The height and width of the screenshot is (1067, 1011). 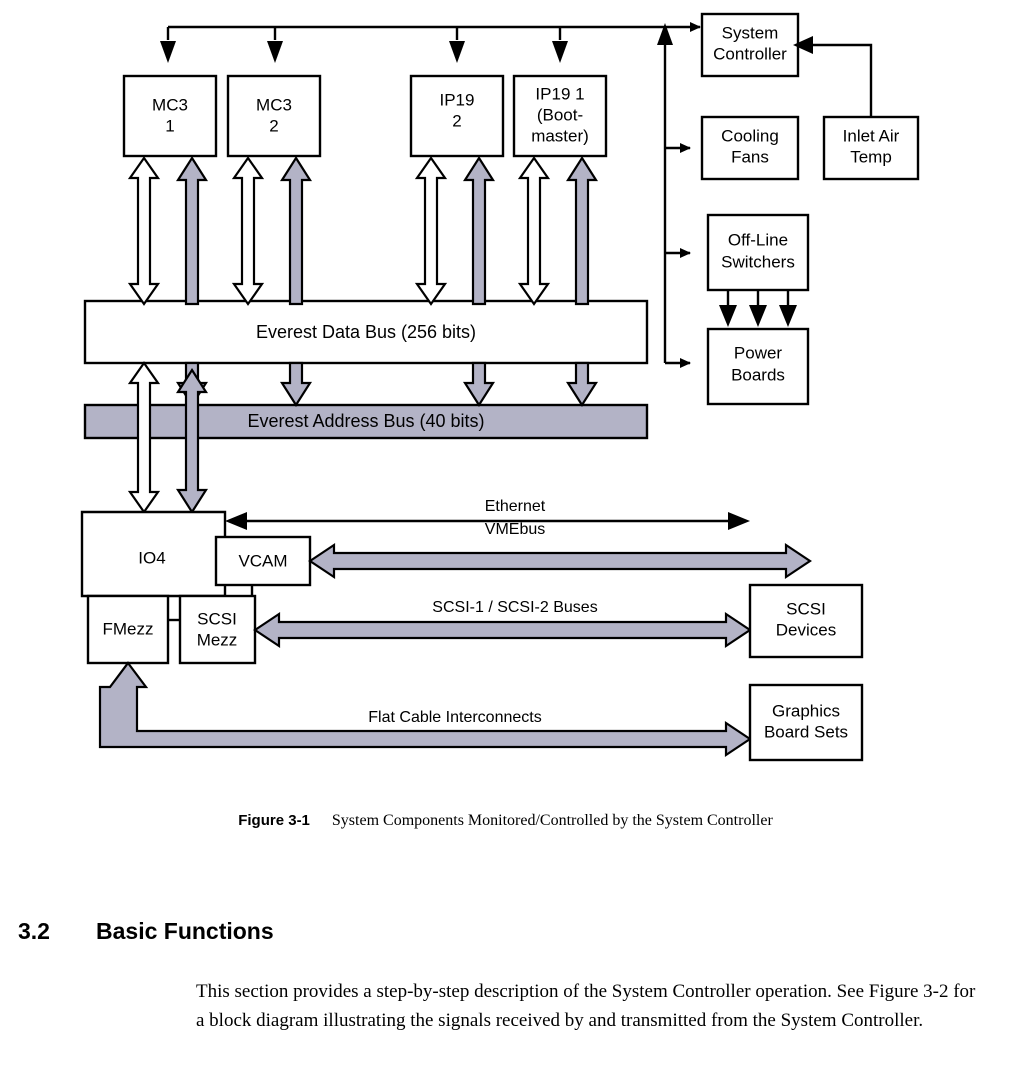 I want to click on box-offline-switchers: Off-Line Switchers, so click(x=758, y=252).